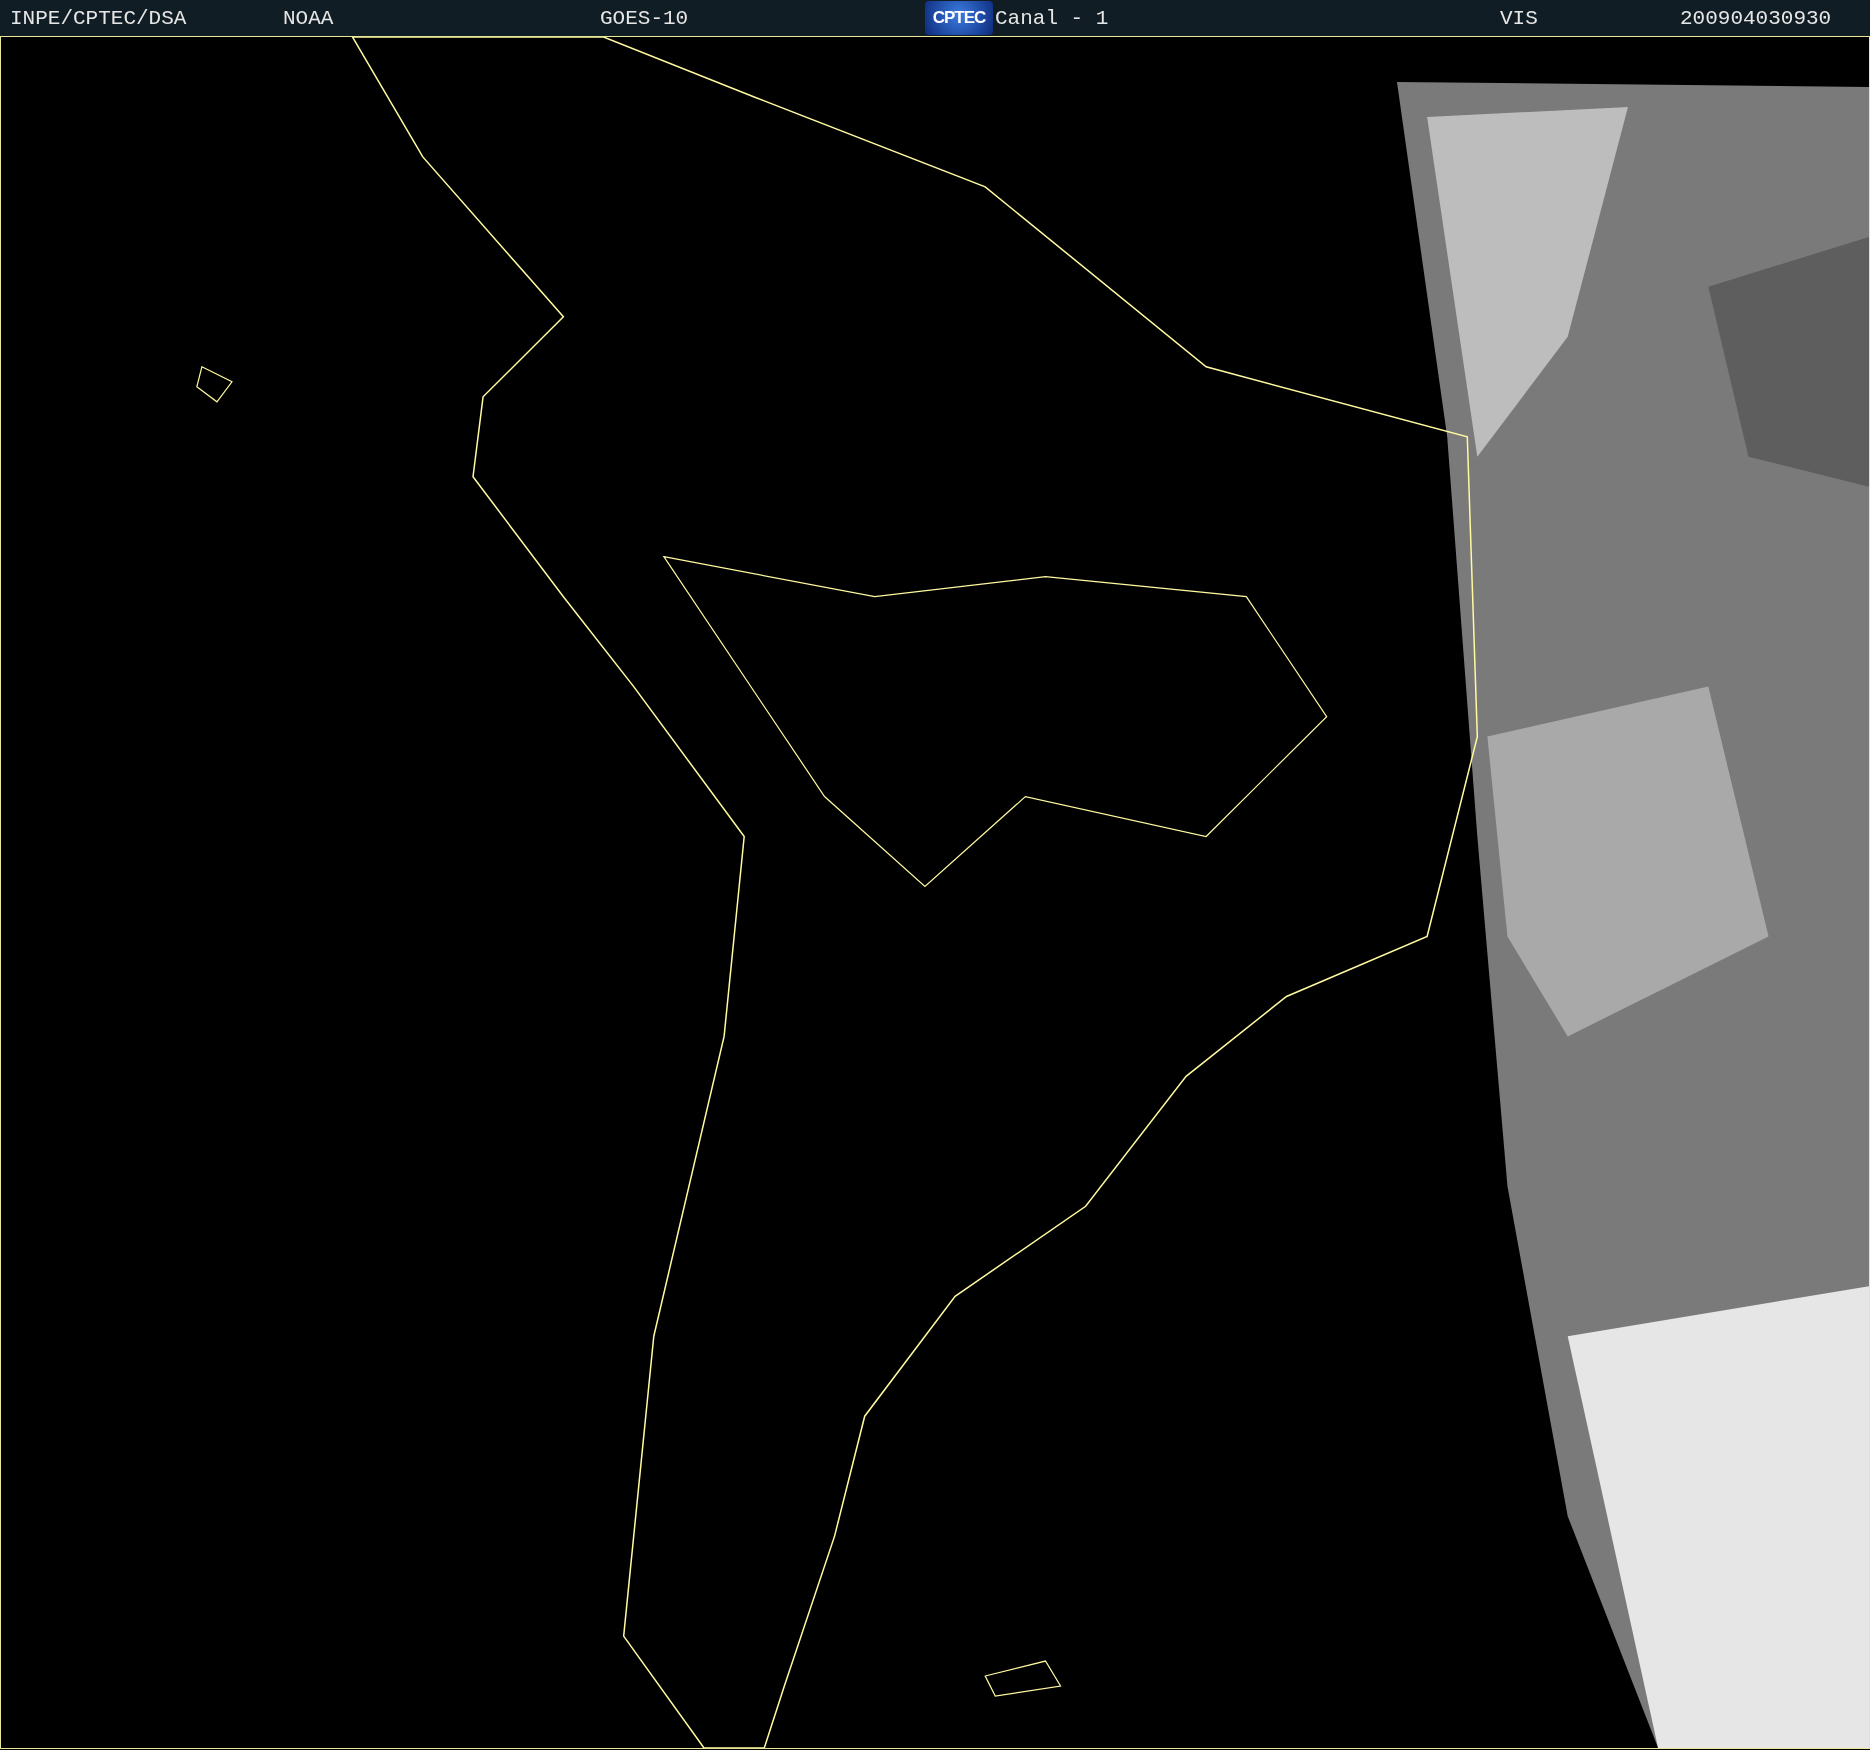 This screenshot has height=1750, width=1870. Describe the element at coordinates (1519, 18) in the screenshot. I see `header-label: VIS` at that location.